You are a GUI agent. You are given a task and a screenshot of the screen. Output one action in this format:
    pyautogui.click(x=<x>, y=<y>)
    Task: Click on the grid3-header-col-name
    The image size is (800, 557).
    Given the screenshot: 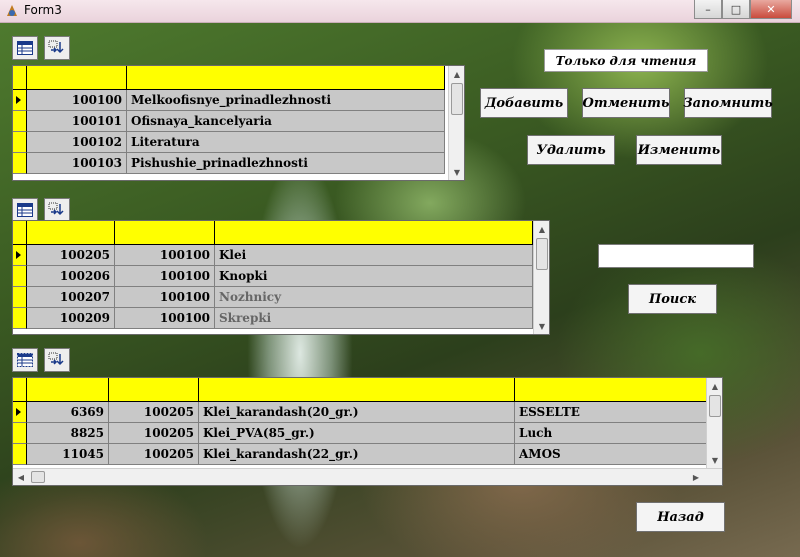 What is the action you would take?
    pyautogui.click(x=357, y=390)
    